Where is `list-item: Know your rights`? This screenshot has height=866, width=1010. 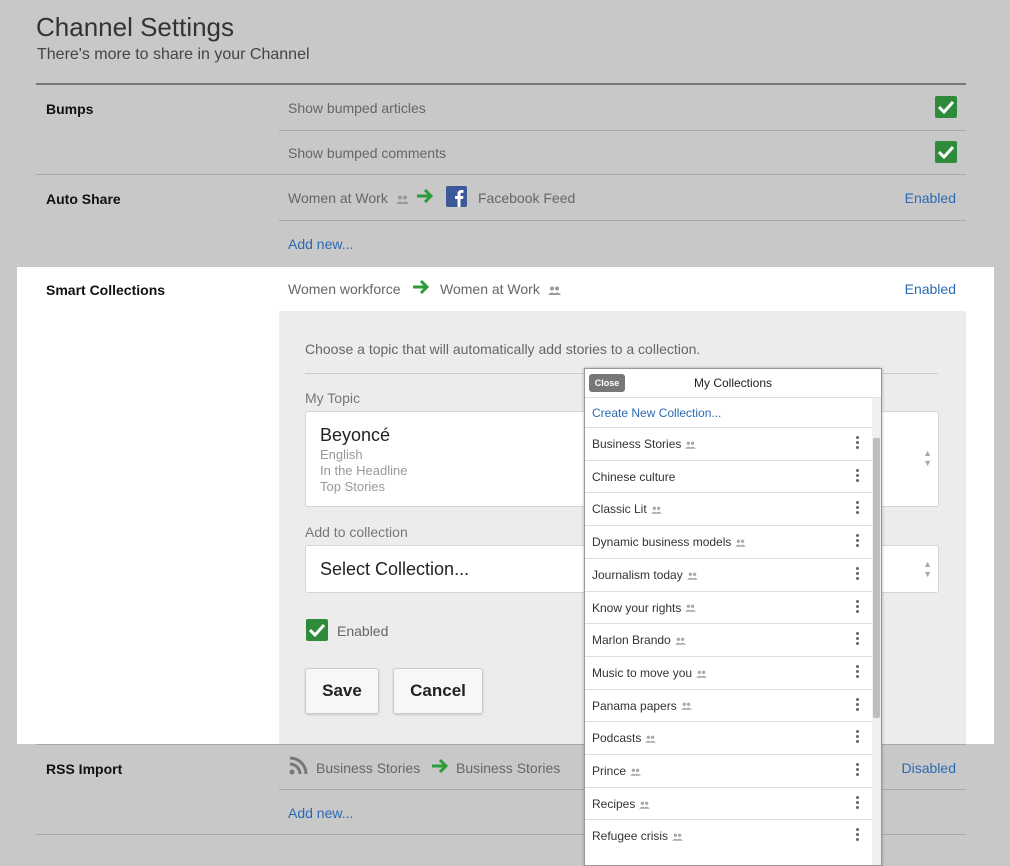
list-item: Know your rights is located at coordinates (728, 607).